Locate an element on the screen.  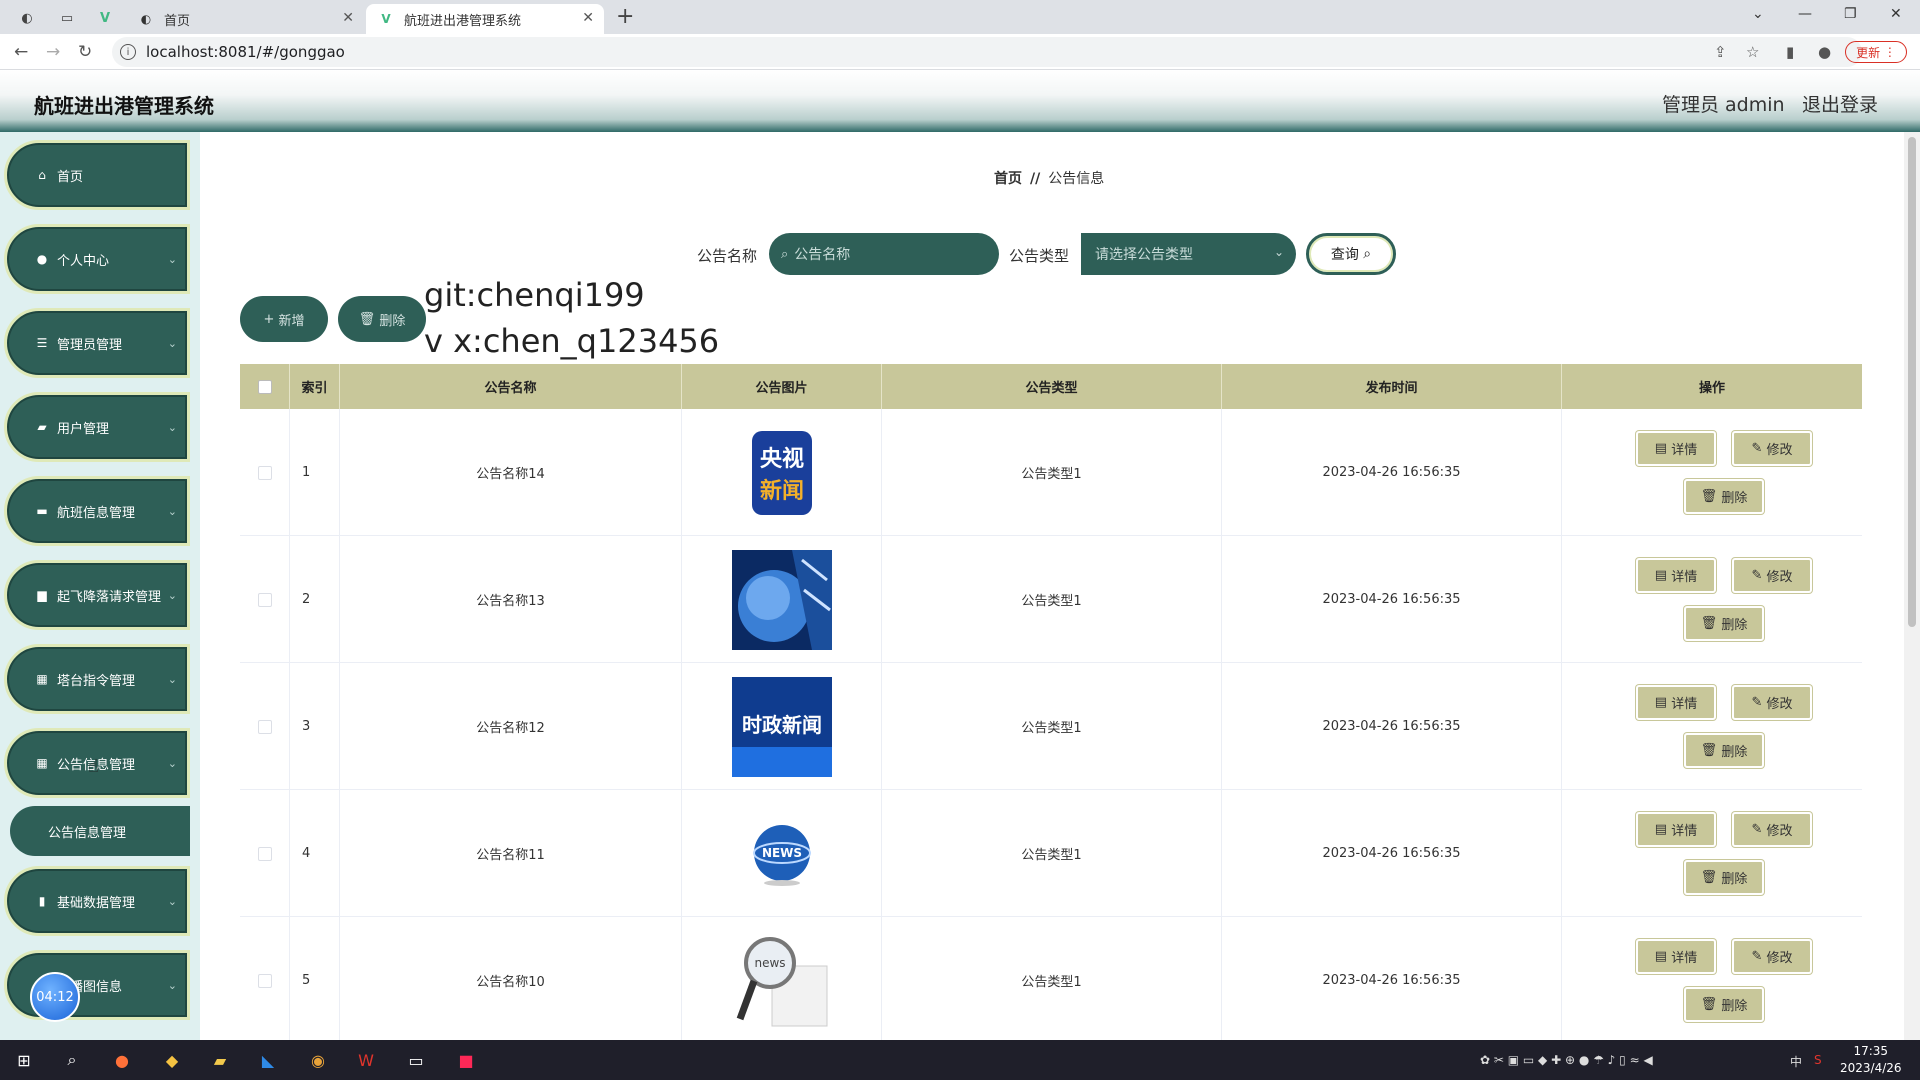
reload-icon: ↻ is located at coordinates (85, 52).